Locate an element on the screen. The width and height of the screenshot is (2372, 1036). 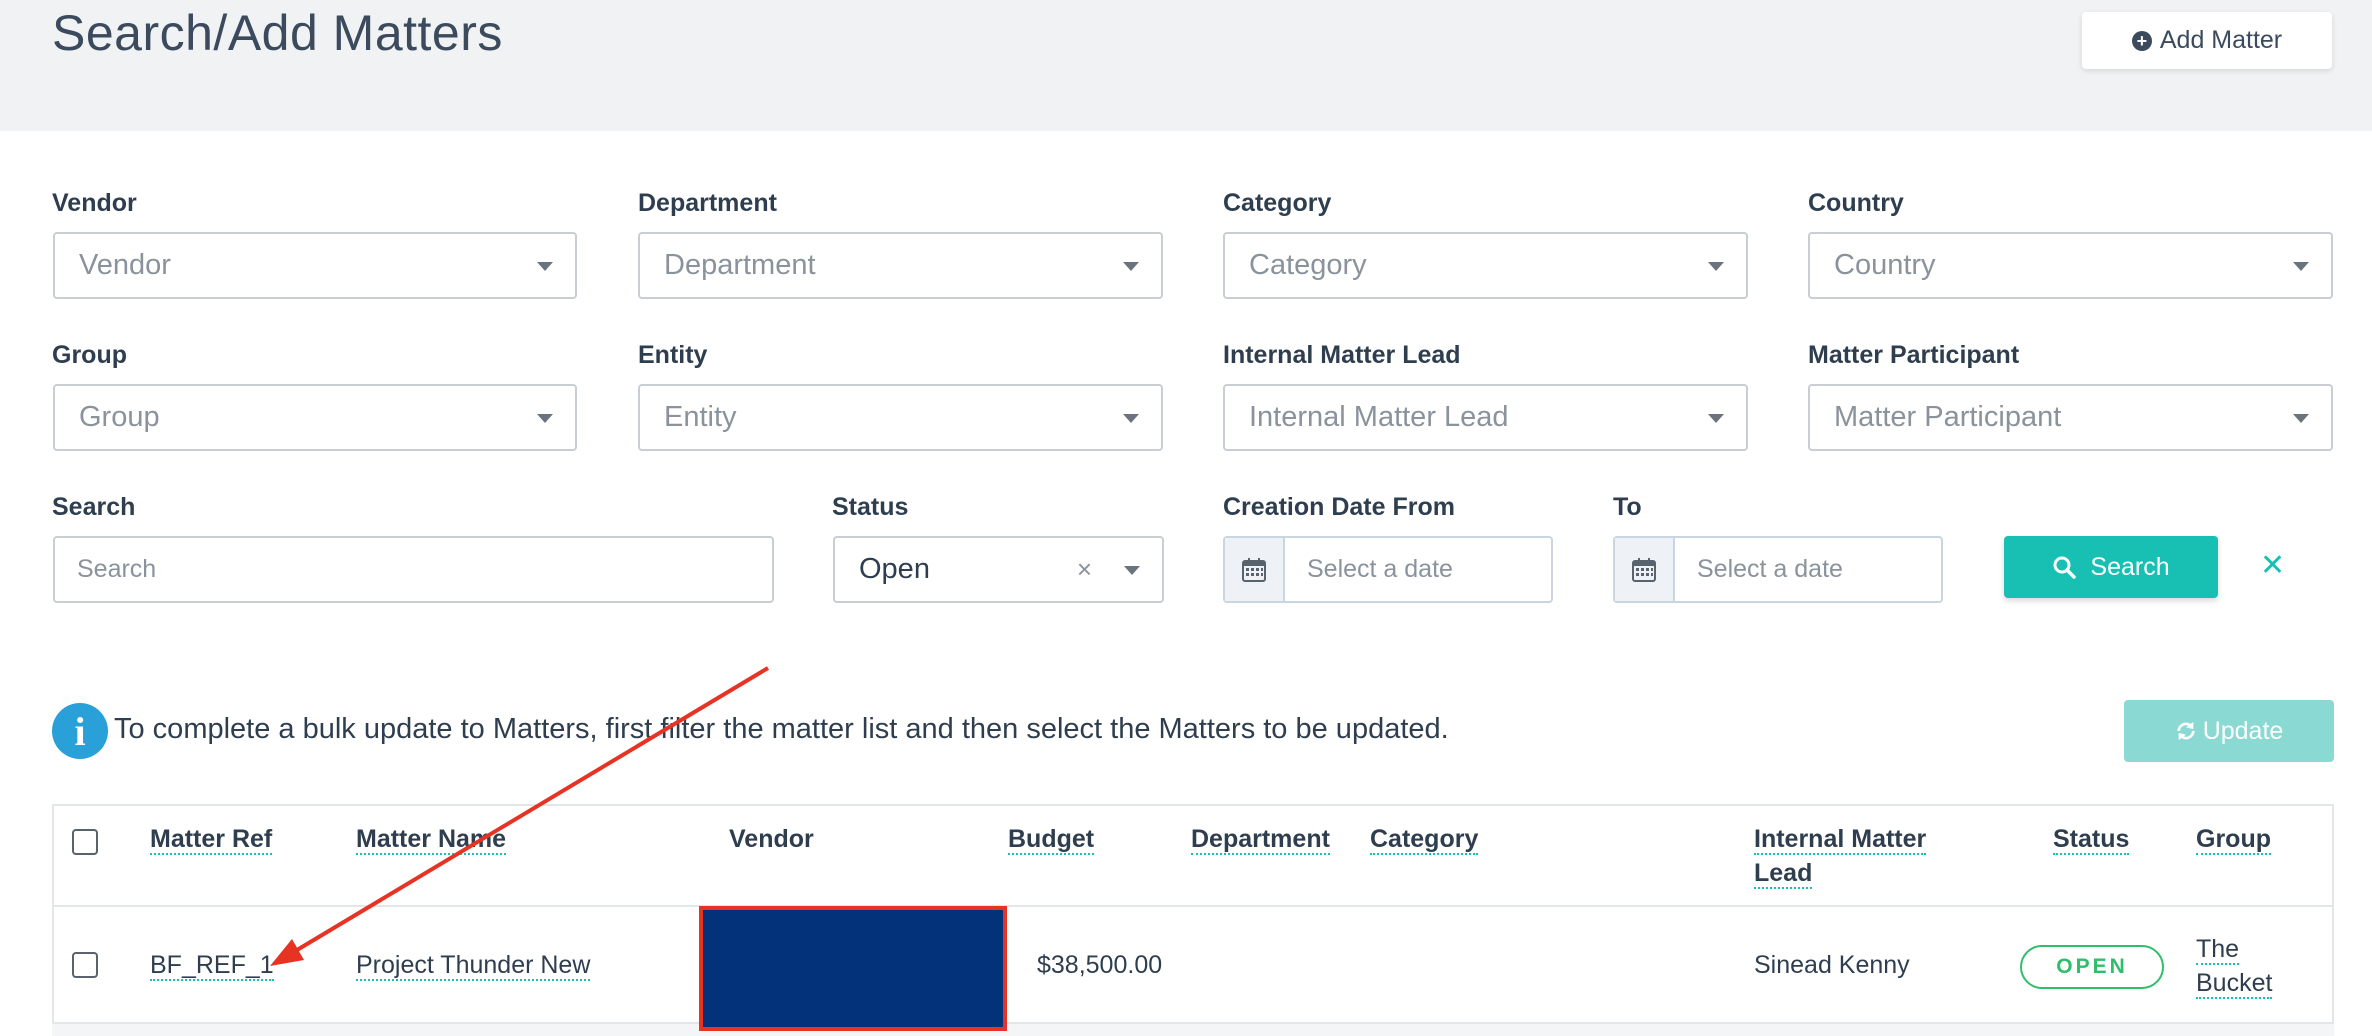
department-placeholder: Department is located at coordinates (740, 265).